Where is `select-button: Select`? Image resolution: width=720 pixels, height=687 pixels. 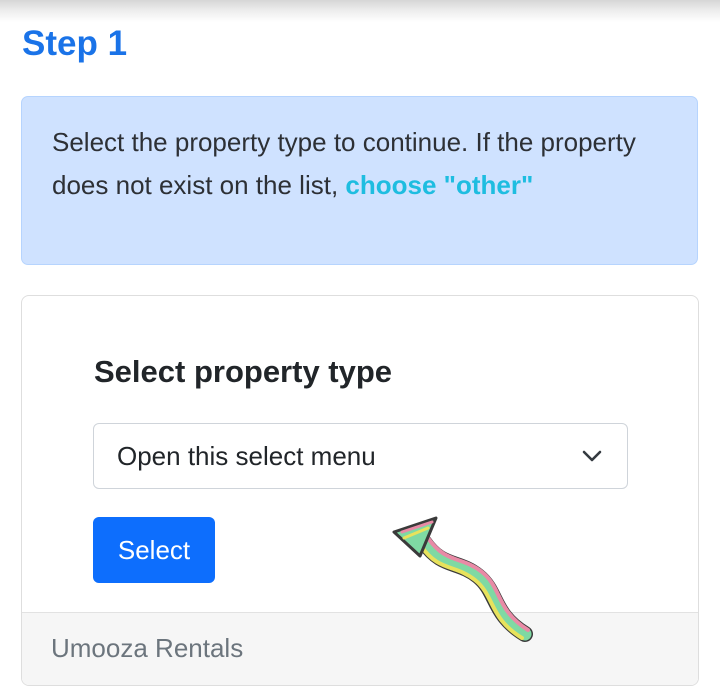
select-button: Select is located at coordinates (154, 550).